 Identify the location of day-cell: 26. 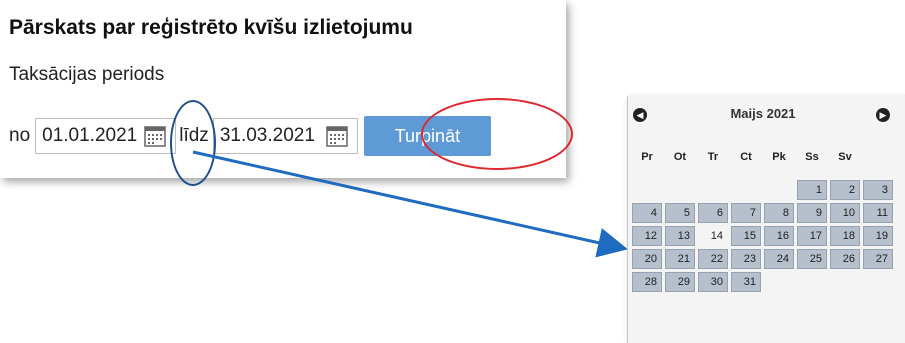
(845, 259).